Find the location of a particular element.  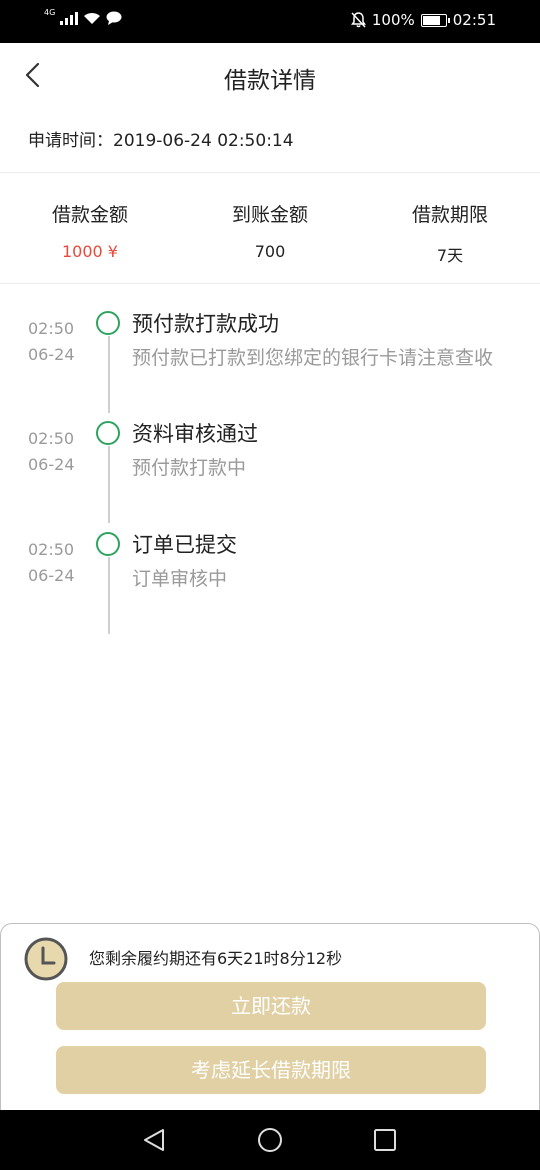

summary-value: 1000 ¥ is located at coordinates (90, 251).